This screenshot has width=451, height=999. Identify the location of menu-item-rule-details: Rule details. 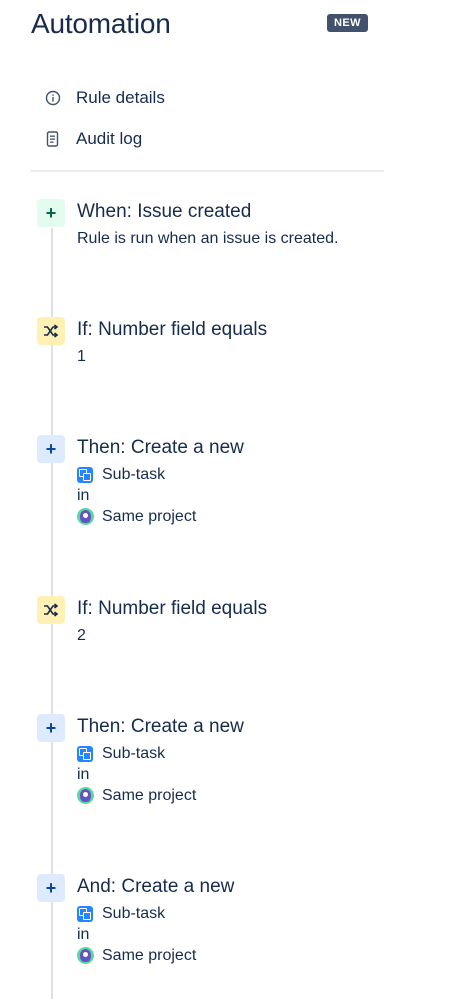
(204, 98).